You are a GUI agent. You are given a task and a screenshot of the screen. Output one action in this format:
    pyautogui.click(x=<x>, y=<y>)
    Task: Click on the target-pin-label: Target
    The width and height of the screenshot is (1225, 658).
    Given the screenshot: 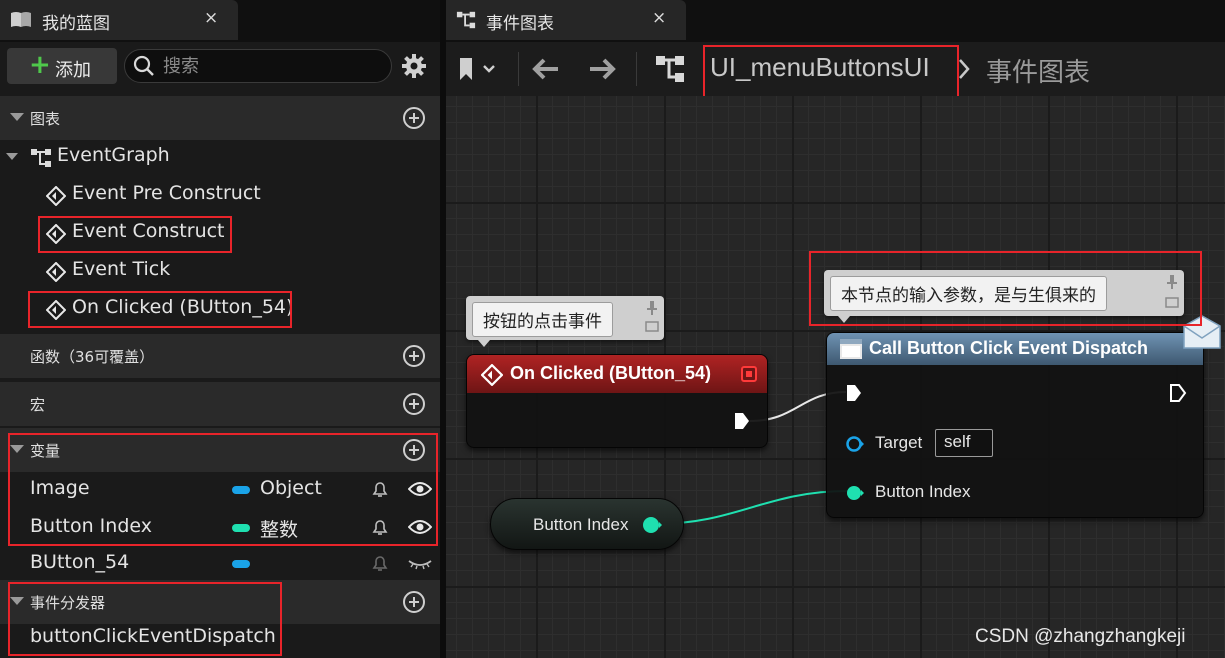 What is the action you would take?
    pyautogui.click(x=899, y=442)
    